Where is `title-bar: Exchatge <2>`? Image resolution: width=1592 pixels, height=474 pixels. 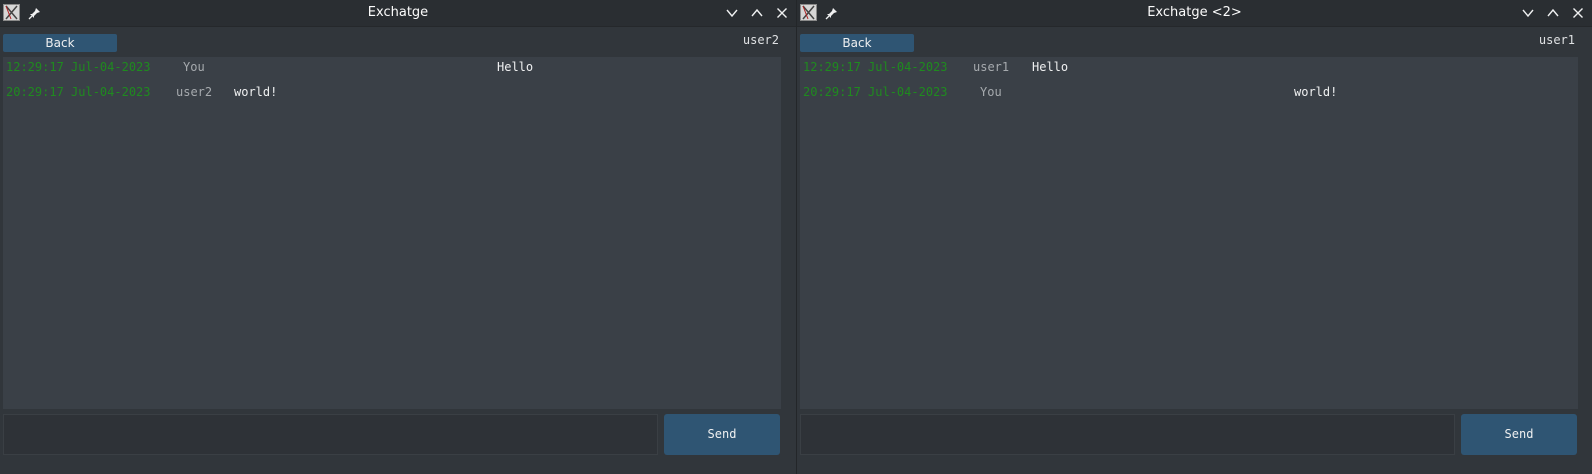 title-bar: Exchatge <2> is located at coordinates (1194, 13).